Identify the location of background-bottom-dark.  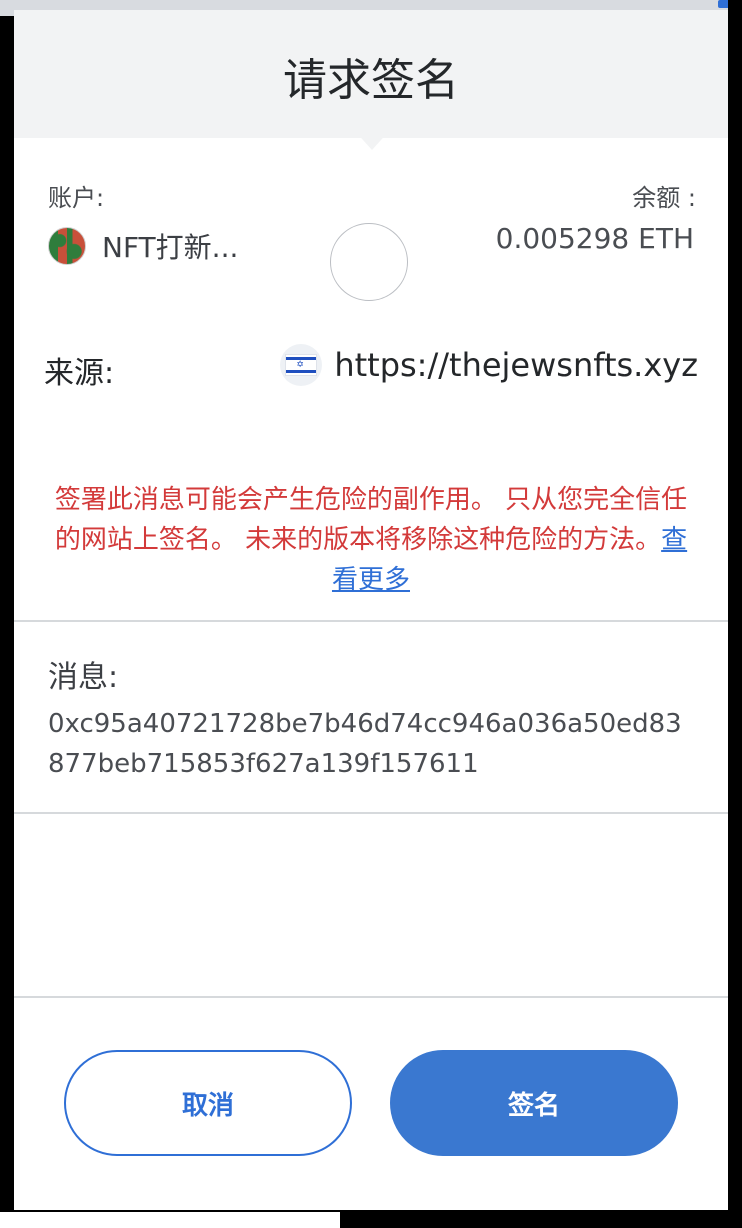
(541, 1220).